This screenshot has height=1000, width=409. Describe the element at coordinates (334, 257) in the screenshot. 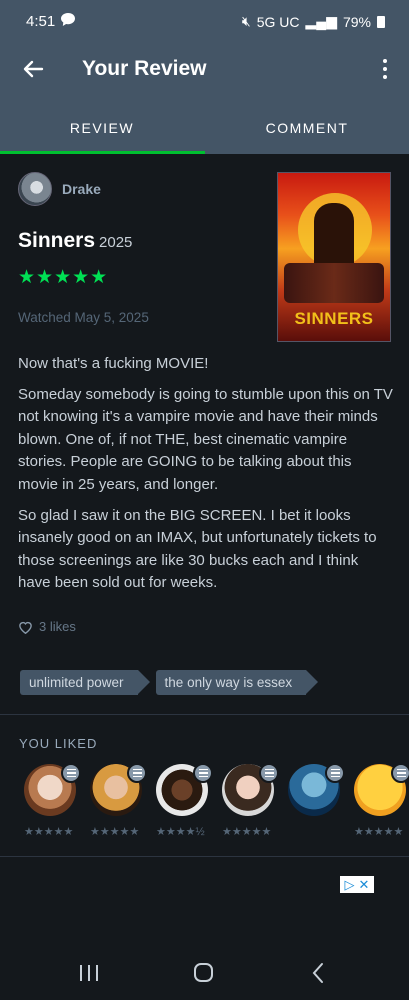

I see `film-poster: SINNERS` at that location.